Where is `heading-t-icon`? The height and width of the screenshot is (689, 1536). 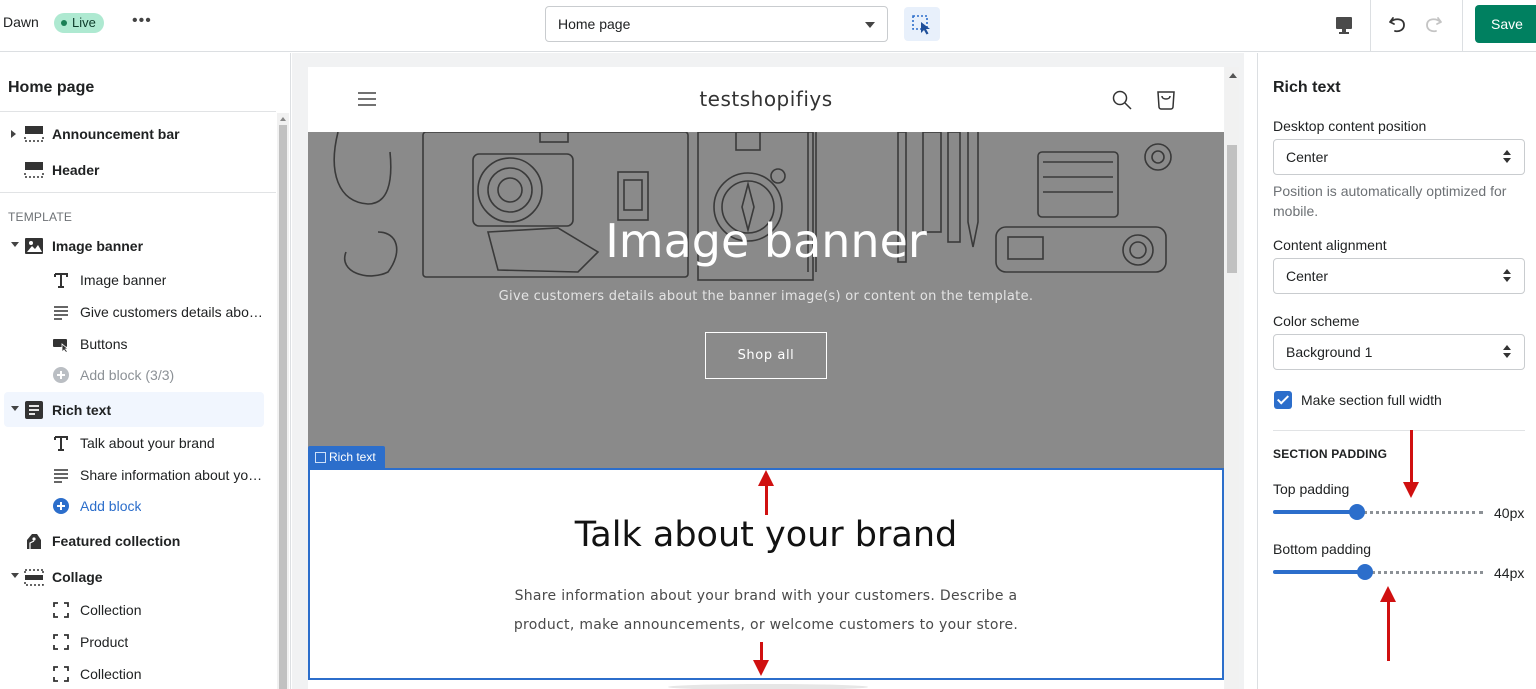 heading-t-icon is located at coordinates (61, 443).